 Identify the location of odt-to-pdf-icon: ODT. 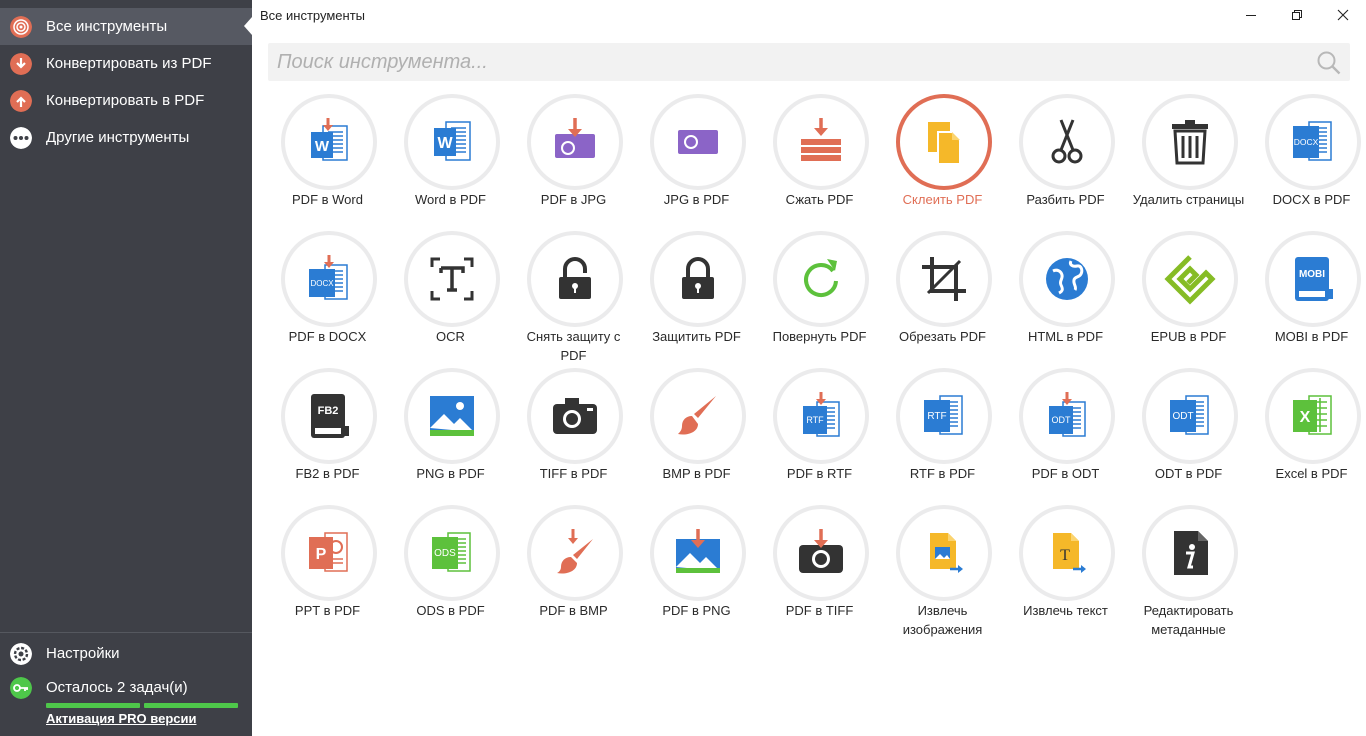
(1189, 415).